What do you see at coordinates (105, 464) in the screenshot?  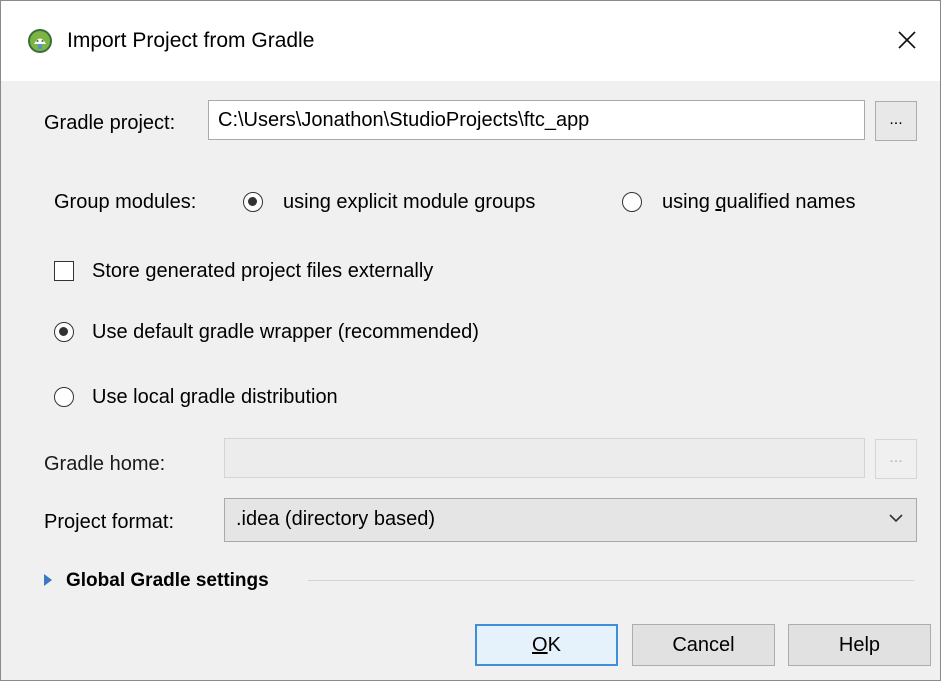 I see `gradle-home-label: Gradle home:` at bounding box center [105, 464].